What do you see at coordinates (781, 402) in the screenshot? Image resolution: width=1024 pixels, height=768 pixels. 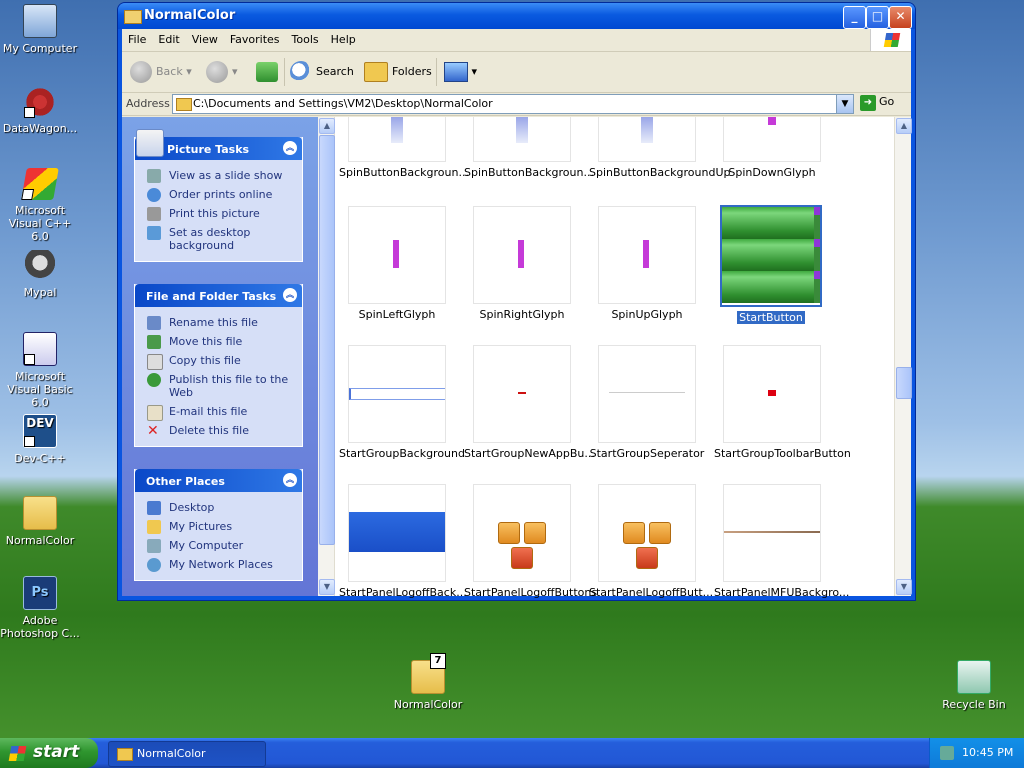 I see `file-item: StartGroupToolbarButton` at bounding box center [781, 402].